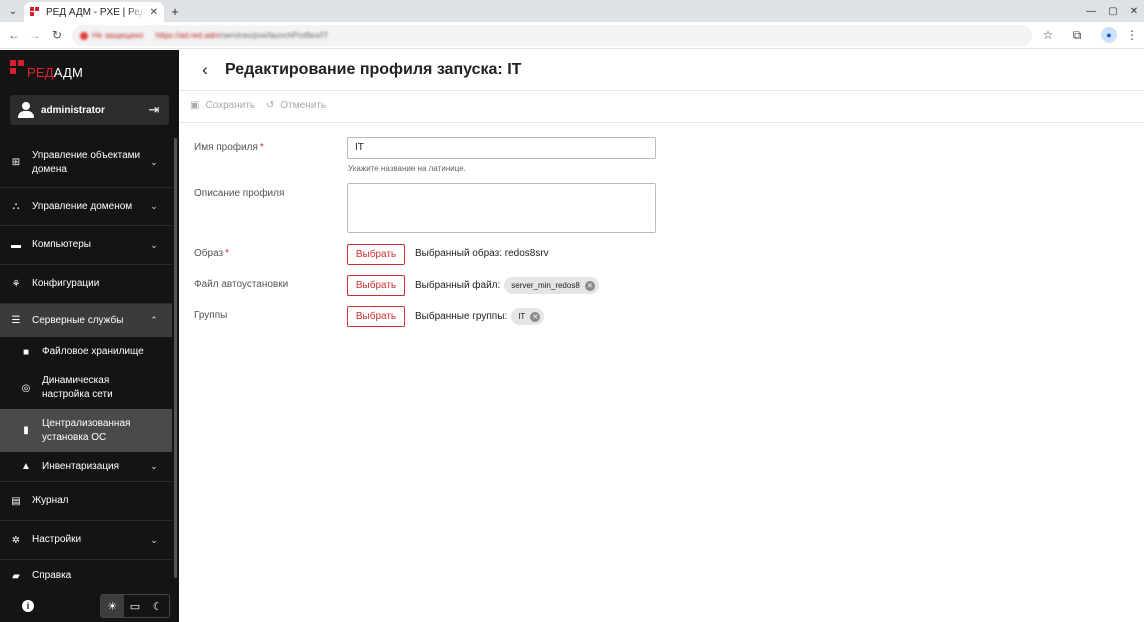 The width and height of the screenshot is (1144, 622). Describe the element at coordinates (1077, 35) in the screenshot. I see `extensions-icon: ⧉` at that location.